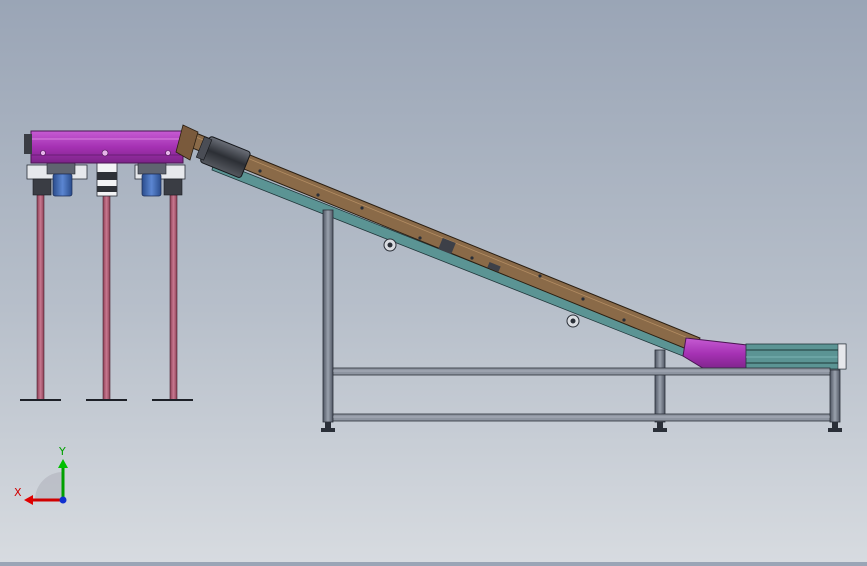  I want to click on tail-transition-housing, so click(715, 354).